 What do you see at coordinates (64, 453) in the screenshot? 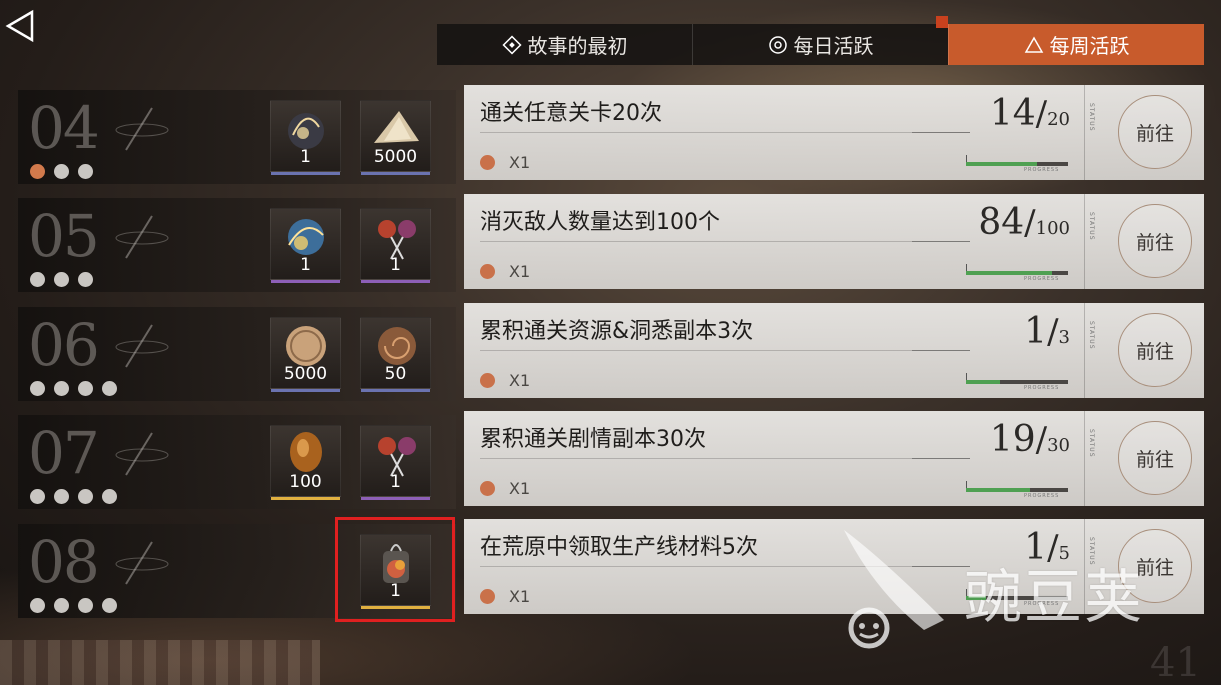
I see `tier-number: 07` at bounding box center [64, 453].